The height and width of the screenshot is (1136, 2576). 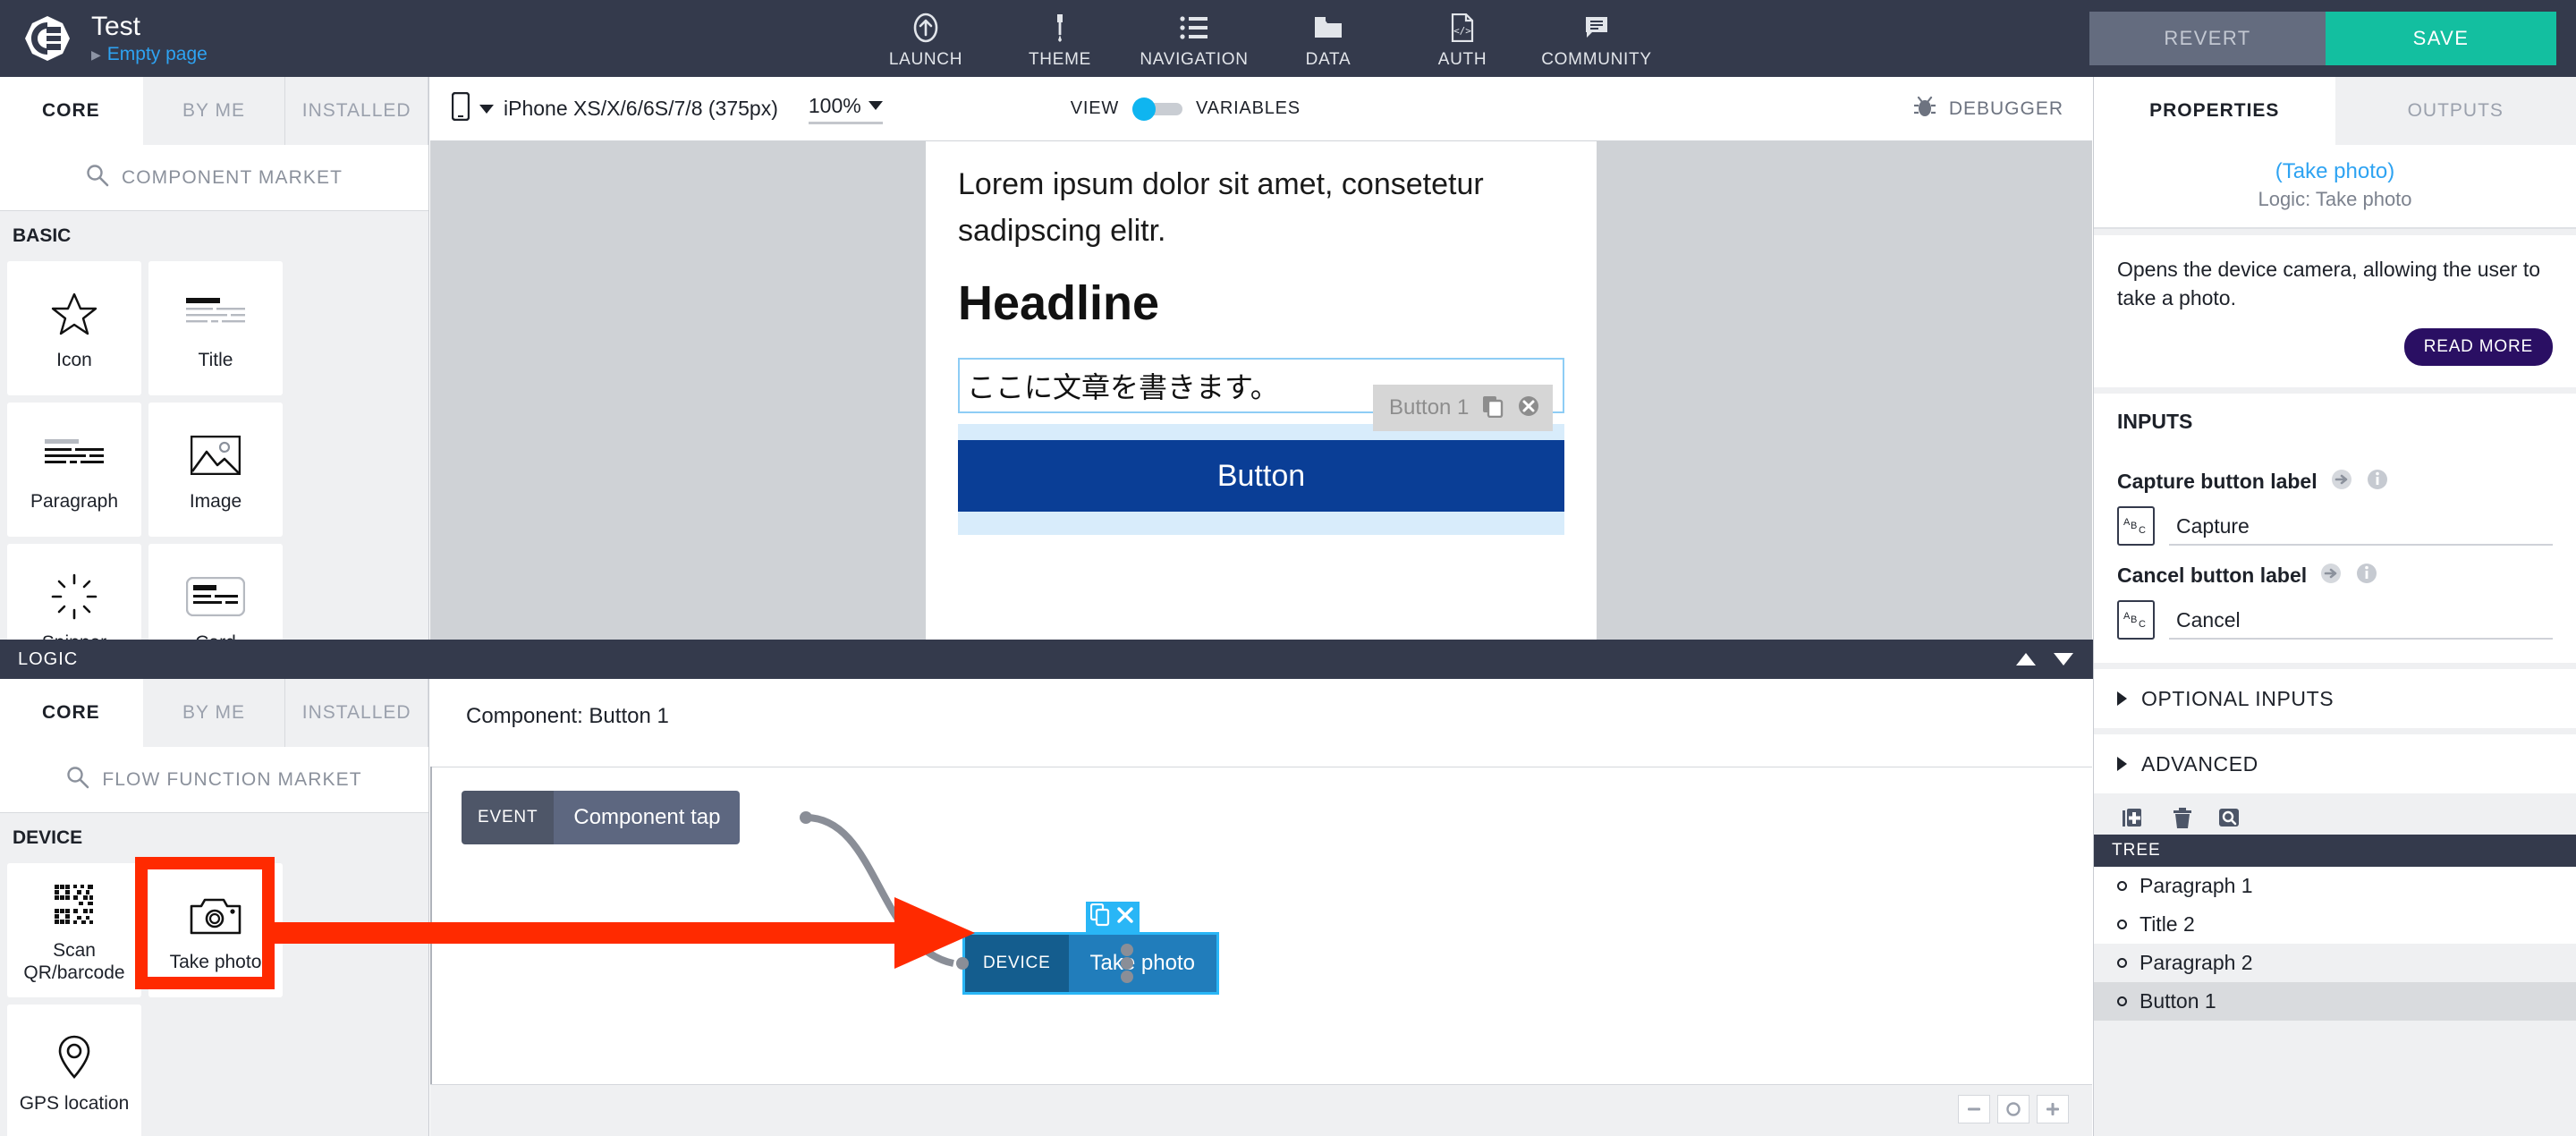 I want to click on tab-outputs: OUTPUTS, so click(x=2455, y=111).